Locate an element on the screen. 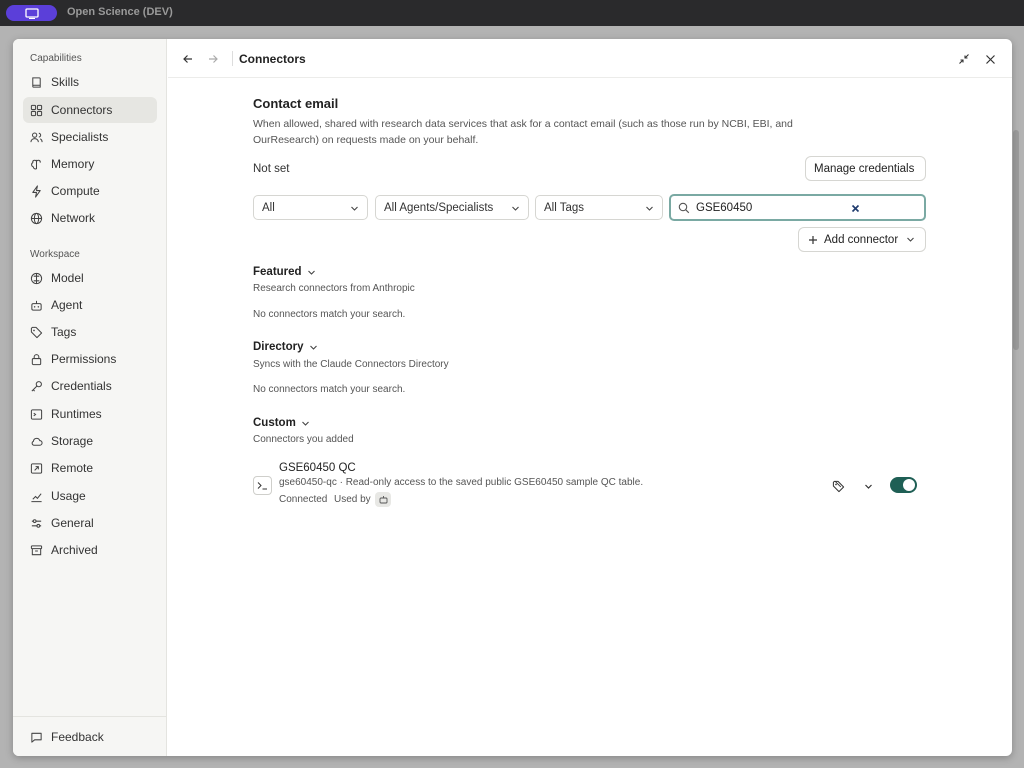 Image resolution: width=1024 pixels, height=768 pixels. model-icon is located at coordinates (36, 278).